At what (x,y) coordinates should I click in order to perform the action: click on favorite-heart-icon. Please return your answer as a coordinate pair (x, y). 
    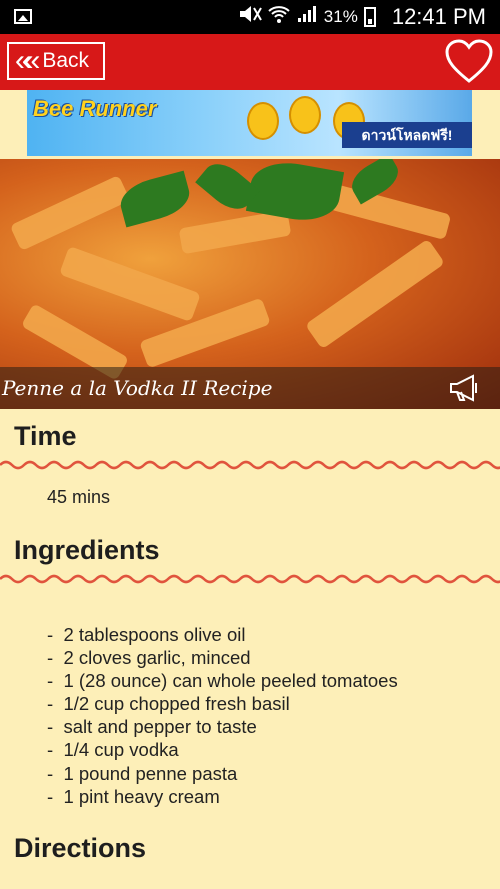
    Looking at the image, I should click on (469, 62).